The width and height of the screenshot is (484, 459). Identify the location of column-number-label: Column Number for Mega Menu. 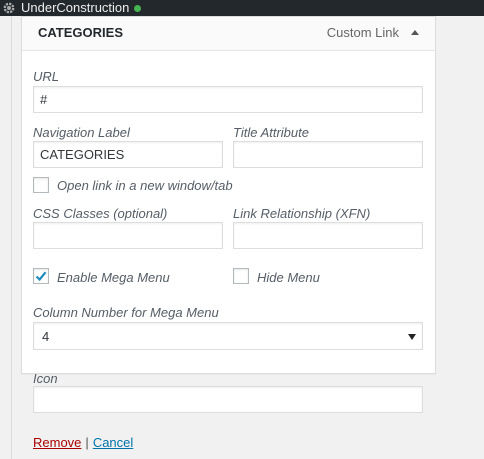
(126, 312).